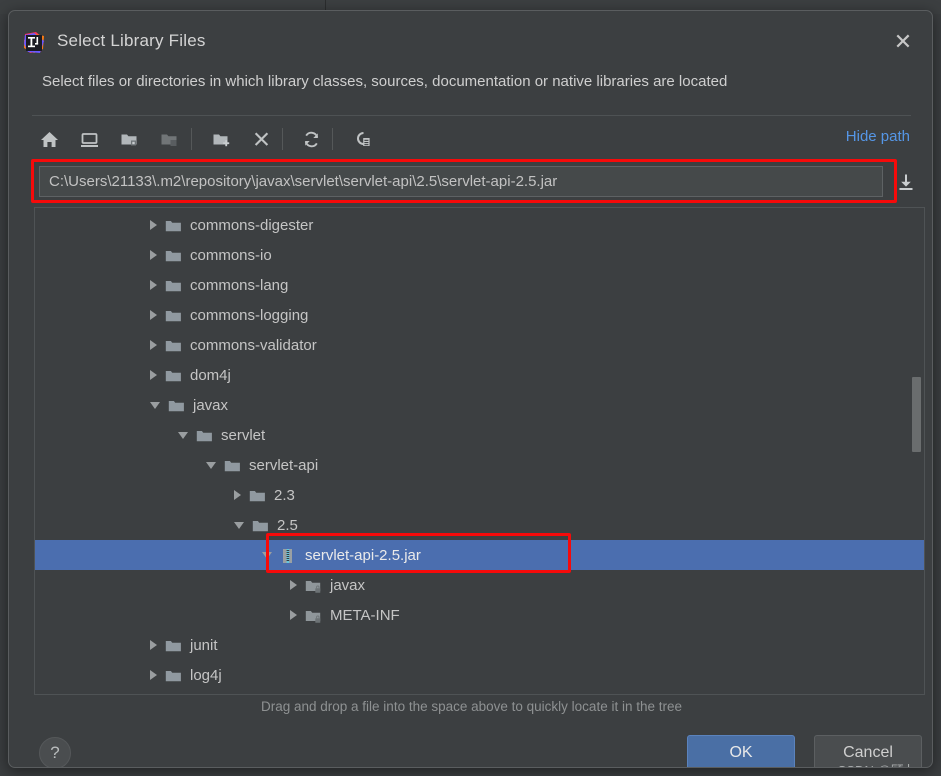  What do you see at coordinates (284, 495) in the screenshot?
I see `tree-row-label: 2.3` at bounding box center [284, 495].